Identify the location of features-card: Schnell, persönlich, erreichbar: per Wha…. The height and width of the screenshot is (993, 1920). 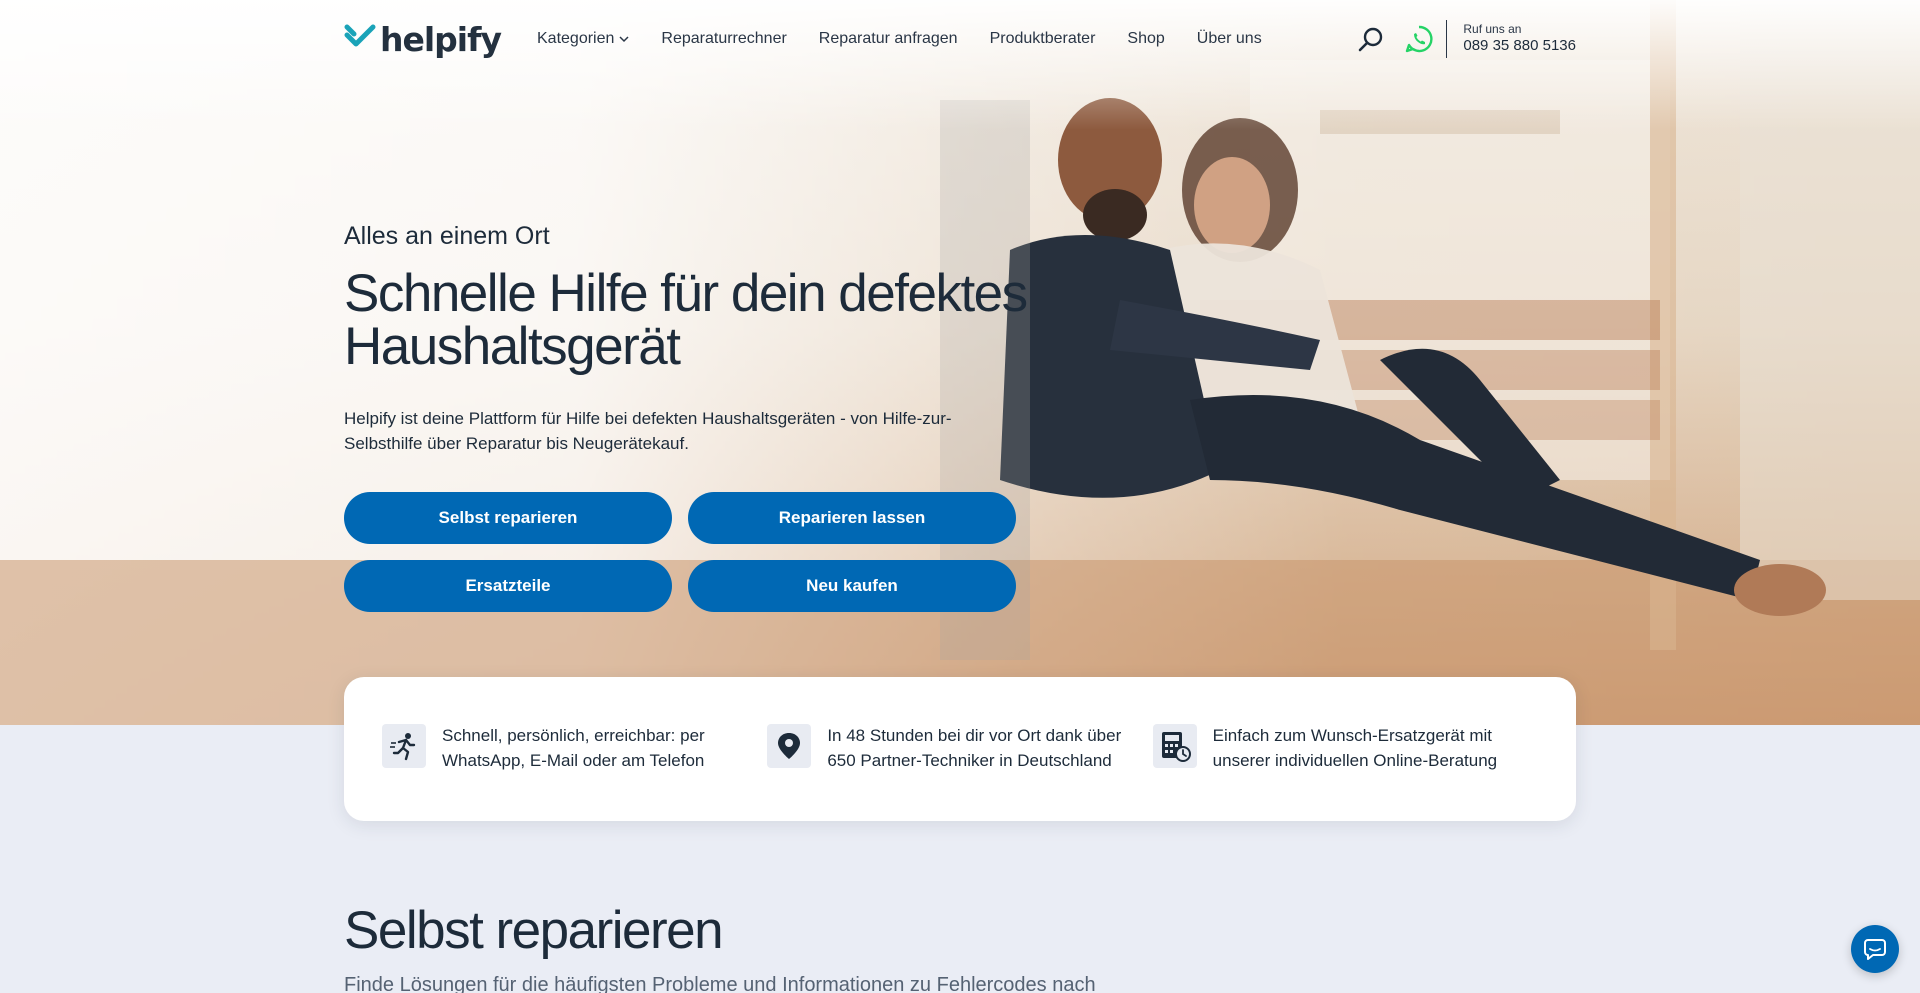
(960, 749).